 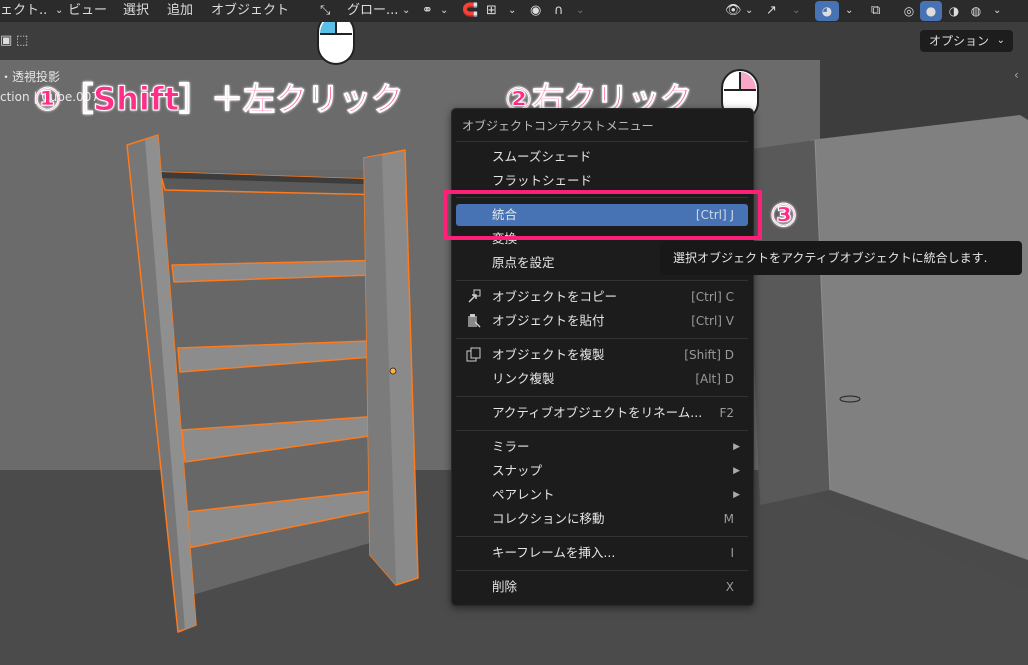 I want to click on menu-item-delete: 削除 X, so click(x=602, y=587).